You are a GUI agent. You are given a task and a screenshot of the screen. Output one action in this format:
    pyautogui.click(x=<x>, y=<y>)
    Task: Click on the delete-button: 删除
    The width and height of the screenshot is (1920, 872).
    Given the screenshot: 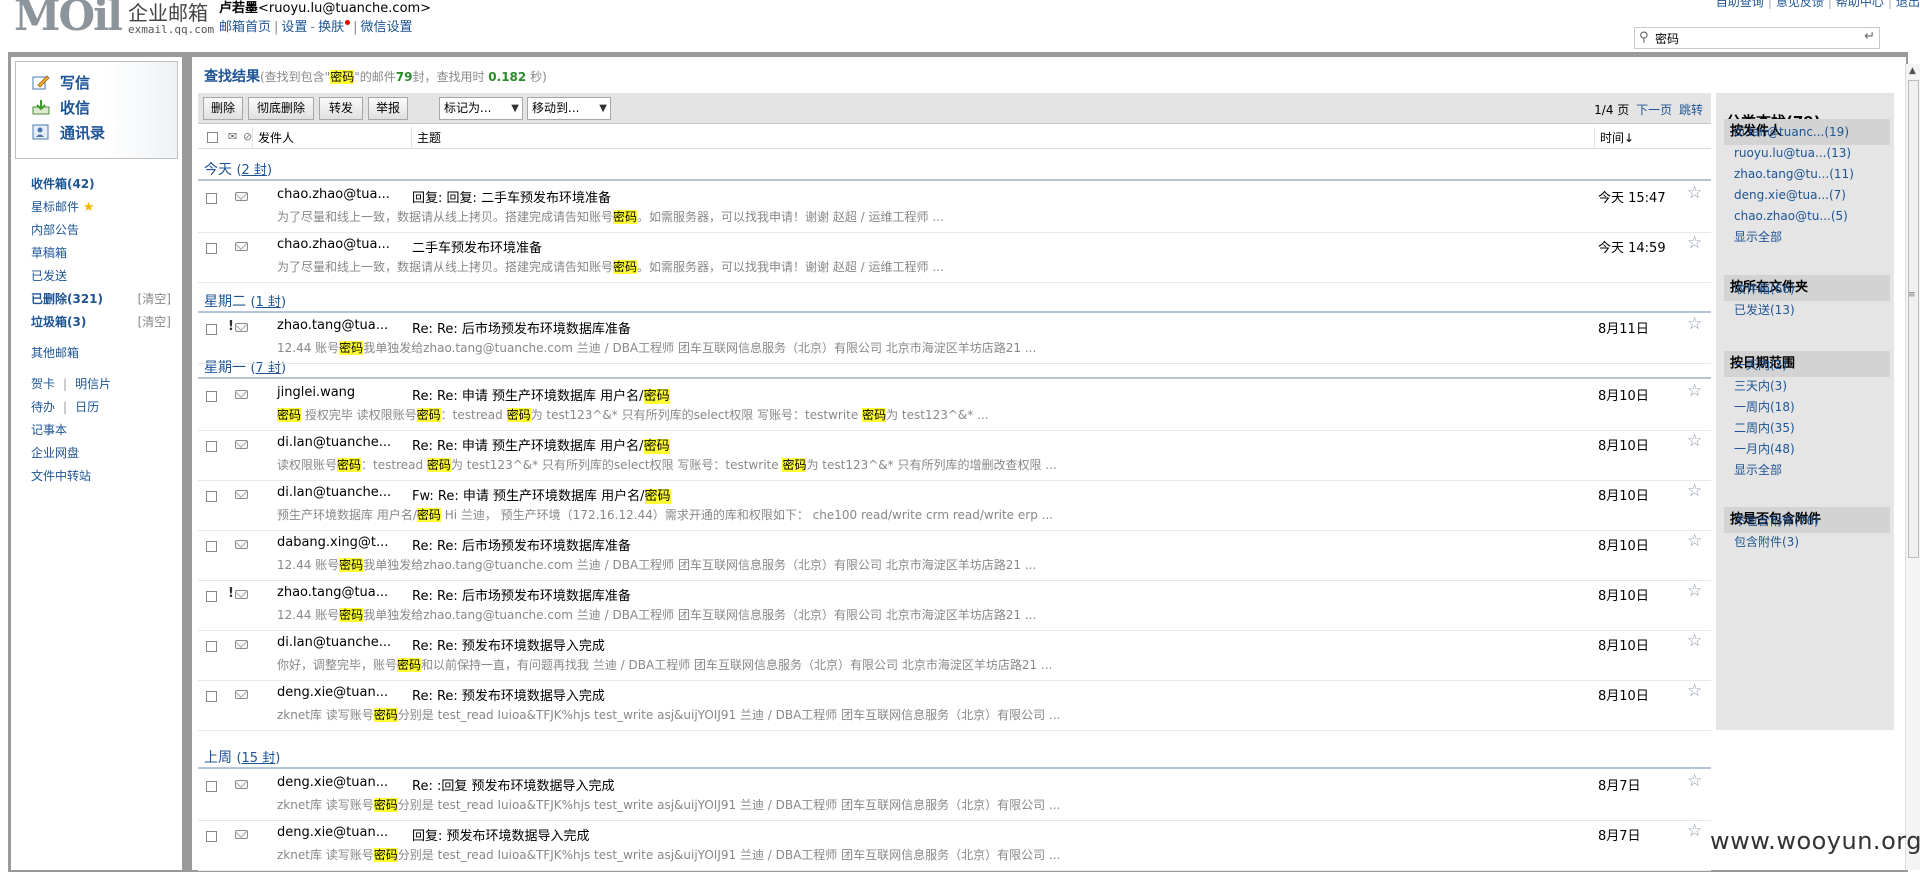 What is the action you would take?
    pyautogui.click(x=223, y=108)
    